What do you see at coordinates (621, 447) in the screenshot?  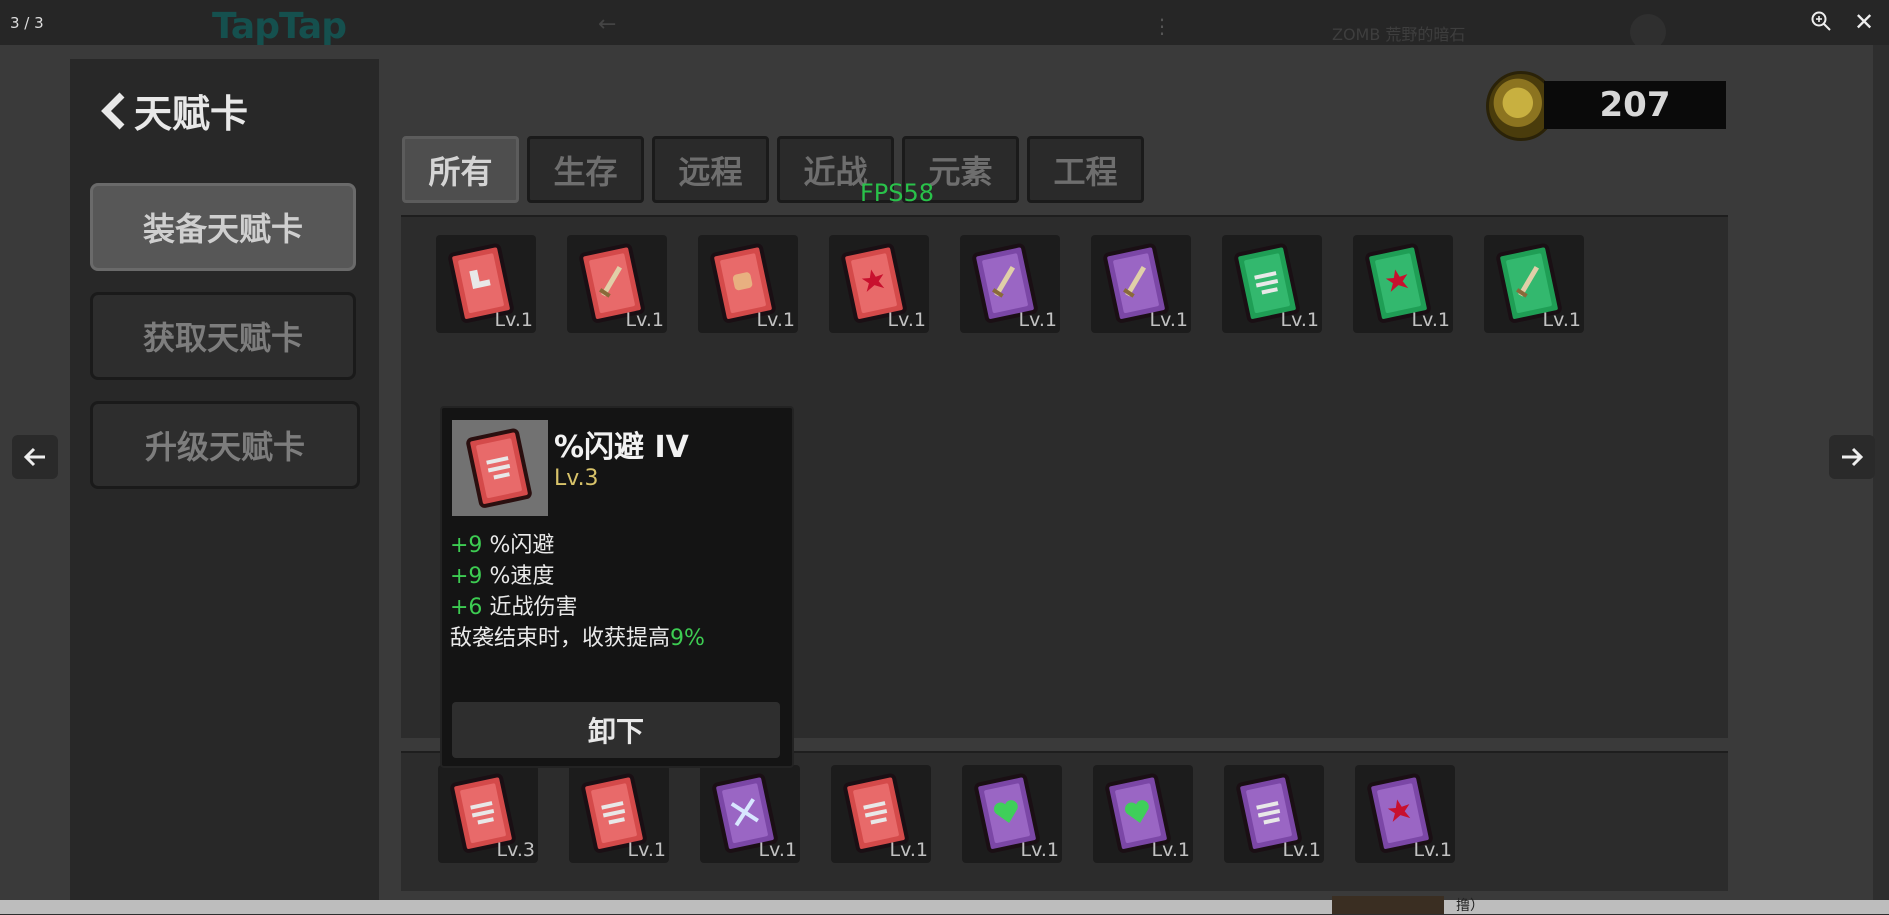 I see `tooltip-card-name: %闪避 IV` at bounding box center [621, 447].